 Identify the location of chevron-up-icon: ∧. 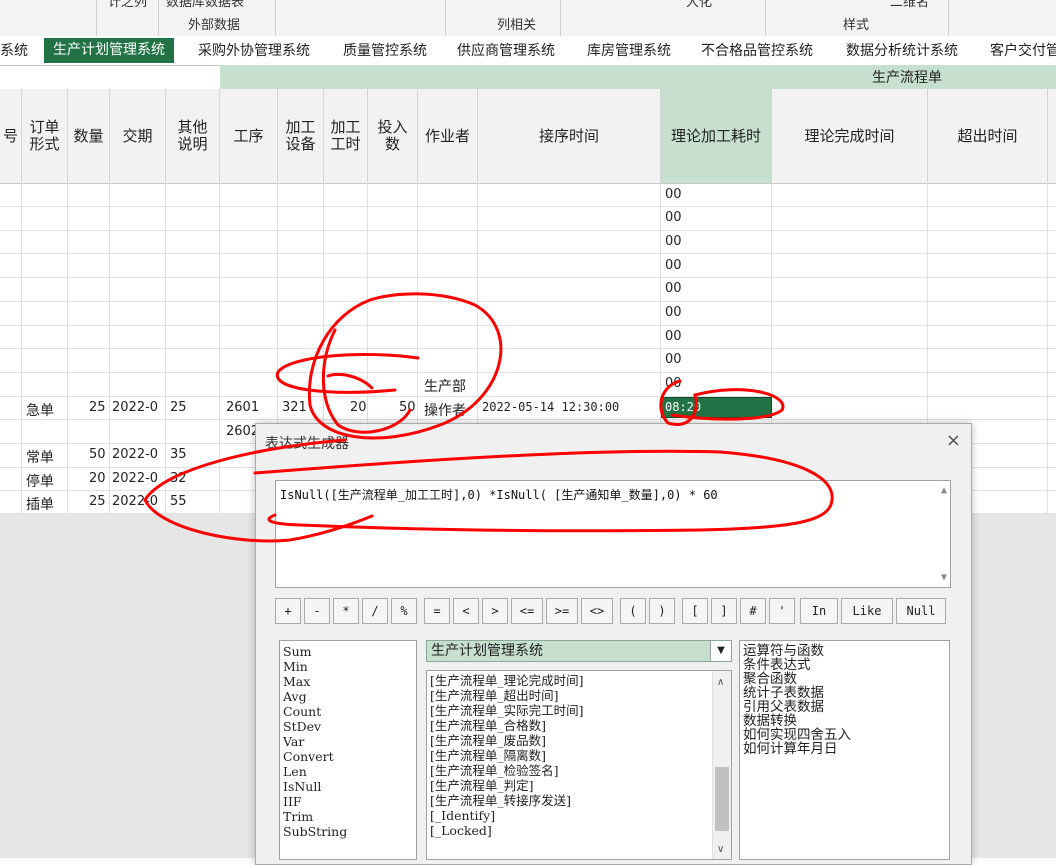
(720, 682).